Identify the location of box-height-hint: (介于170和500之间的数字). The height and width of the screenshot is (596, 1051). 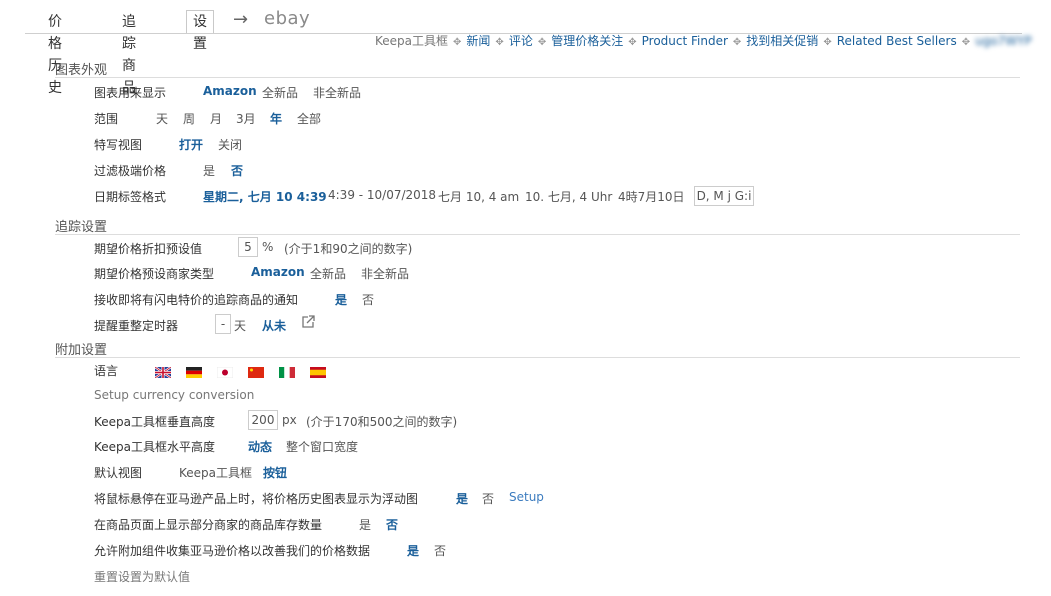
(382, 422).